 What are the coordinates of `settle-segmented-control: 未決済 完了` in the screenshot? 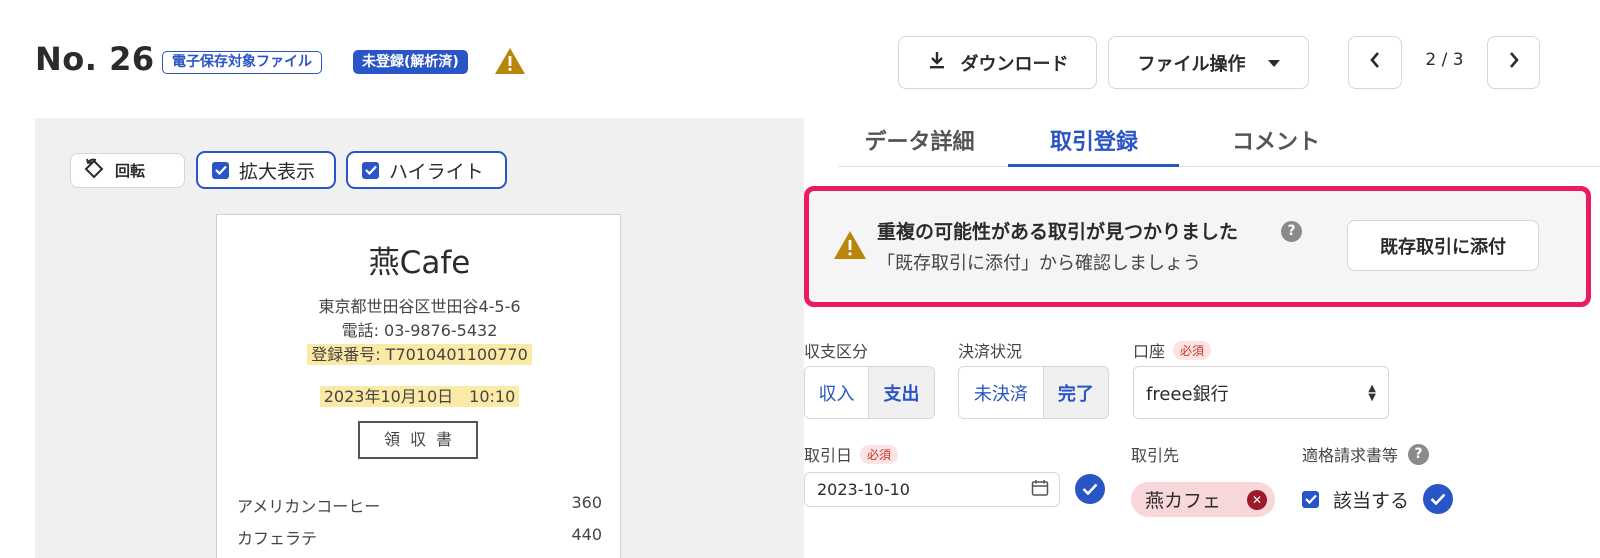 It's located at (1033, 392).